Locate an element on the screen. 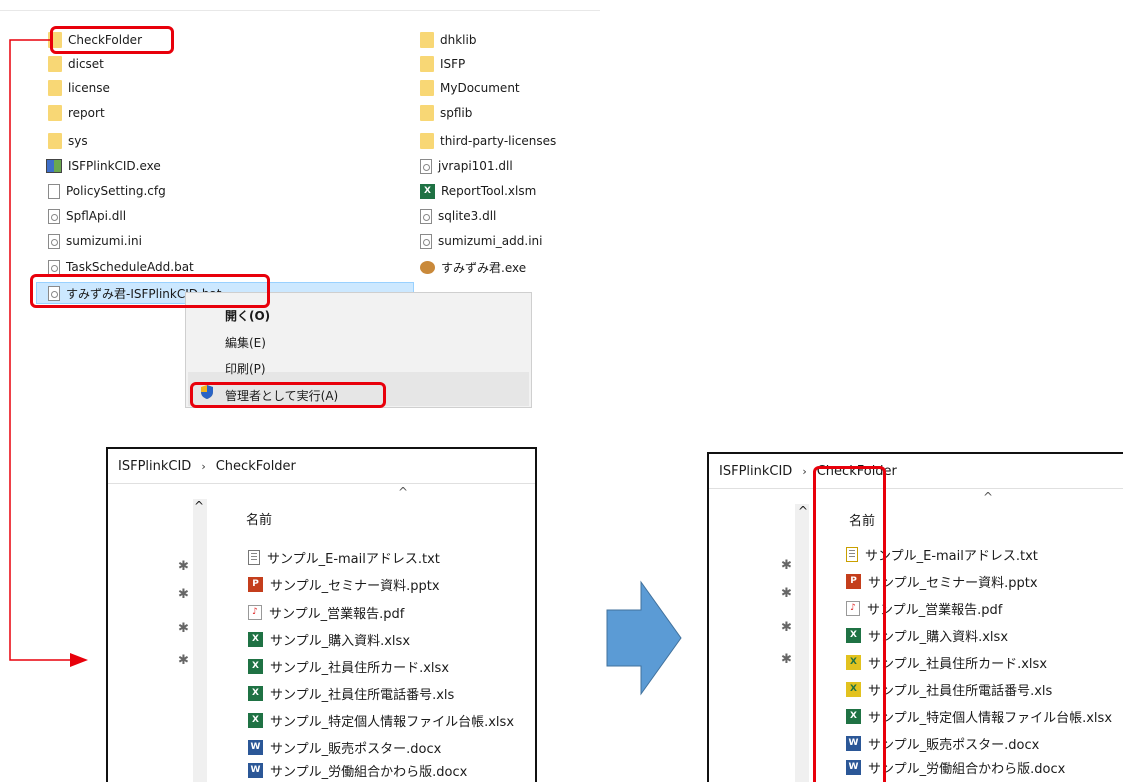 The image size is (1123, 782). file-item: W サンプル_販売ポスター.docx is located at coordinates (344, 747).